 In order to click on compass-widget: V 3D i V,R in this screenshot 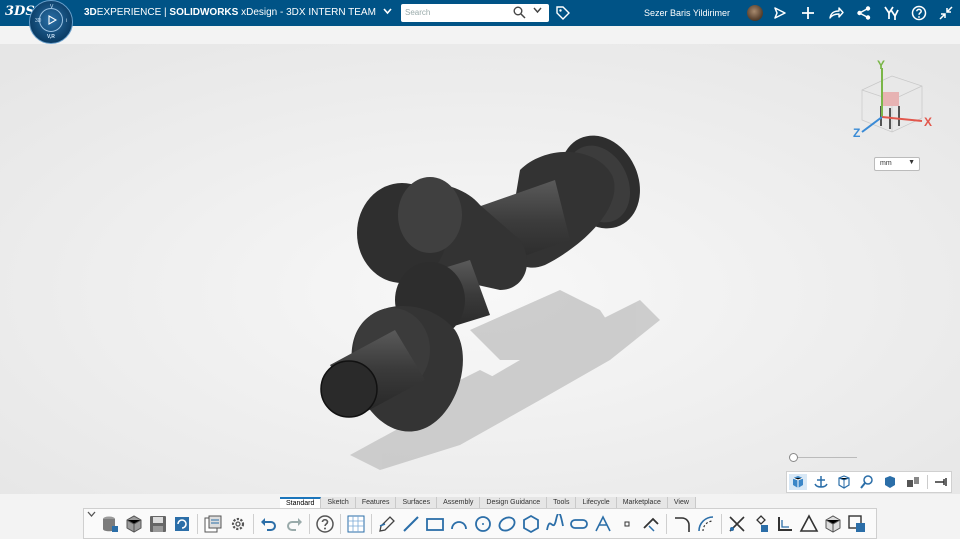, I will do `click(51, 22)`.